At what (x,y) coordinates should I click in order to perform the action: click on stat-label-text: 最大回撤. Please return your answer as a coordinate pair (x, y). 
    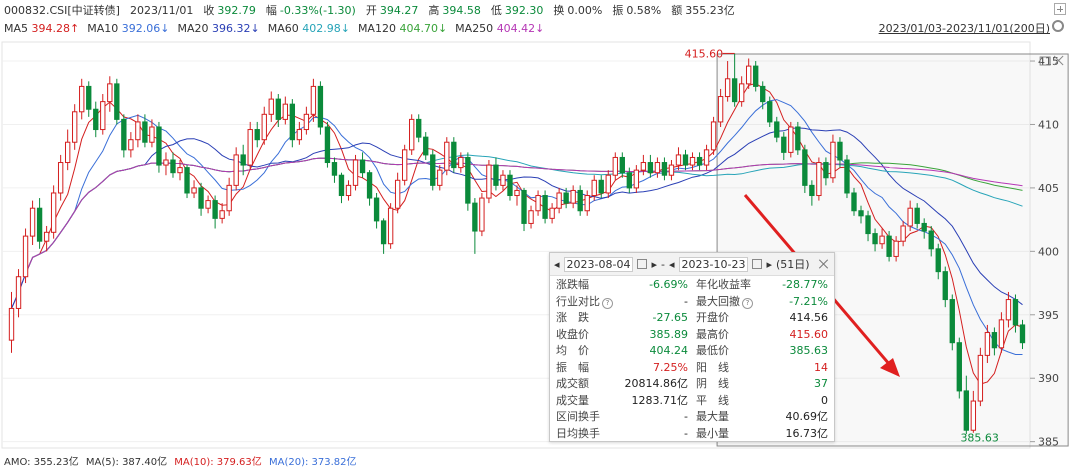
    Looking at the image, I should click on (718, 301).